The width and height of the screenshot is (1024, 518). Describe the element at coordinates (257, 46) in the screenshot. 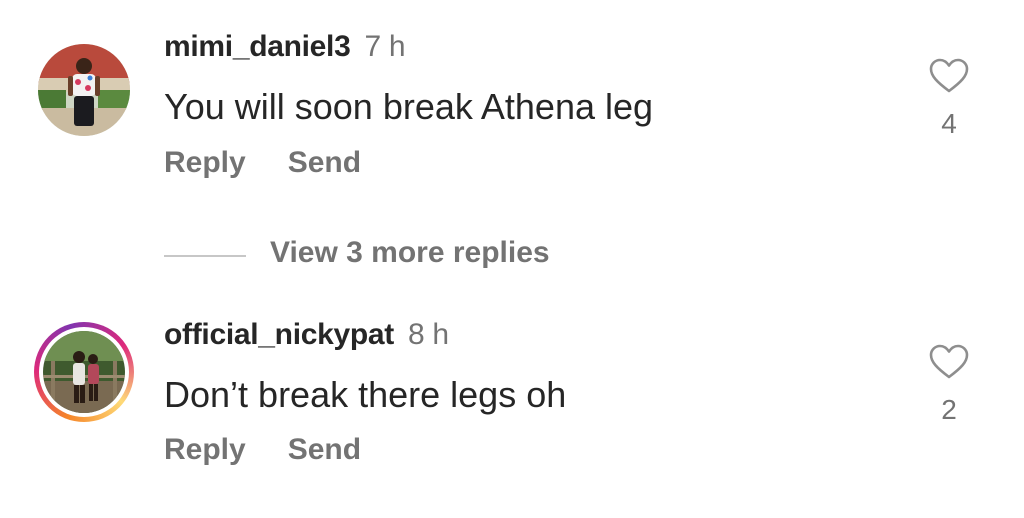

I see `username-text: mimi_daniel3` at that location.